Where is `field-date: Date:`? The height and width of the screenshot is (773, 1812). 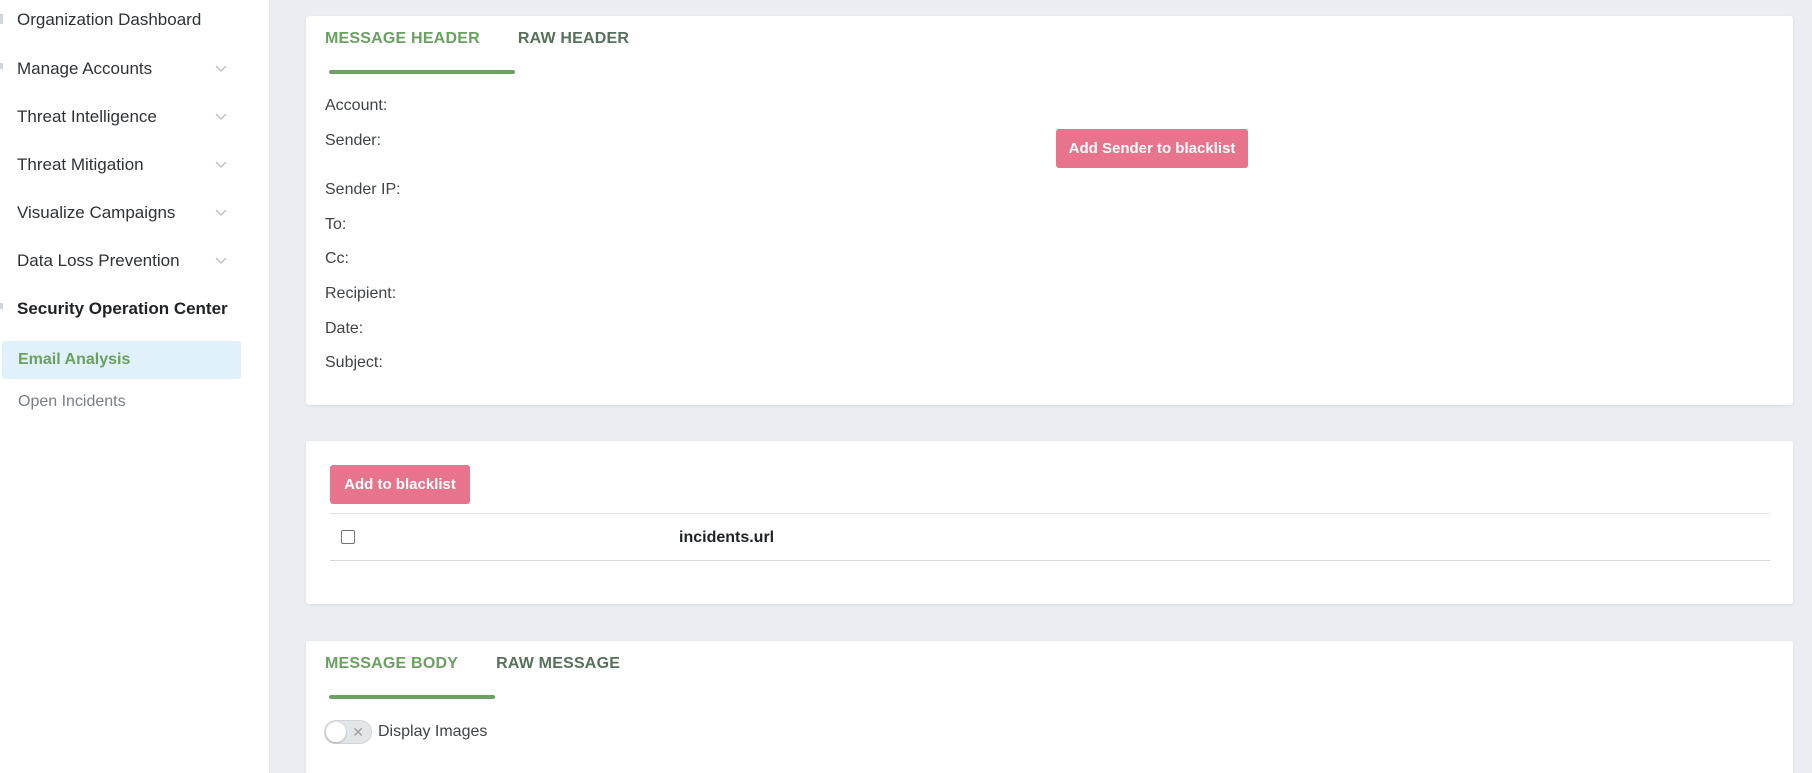 field-date: Date: is located at coordinates (344, 328).